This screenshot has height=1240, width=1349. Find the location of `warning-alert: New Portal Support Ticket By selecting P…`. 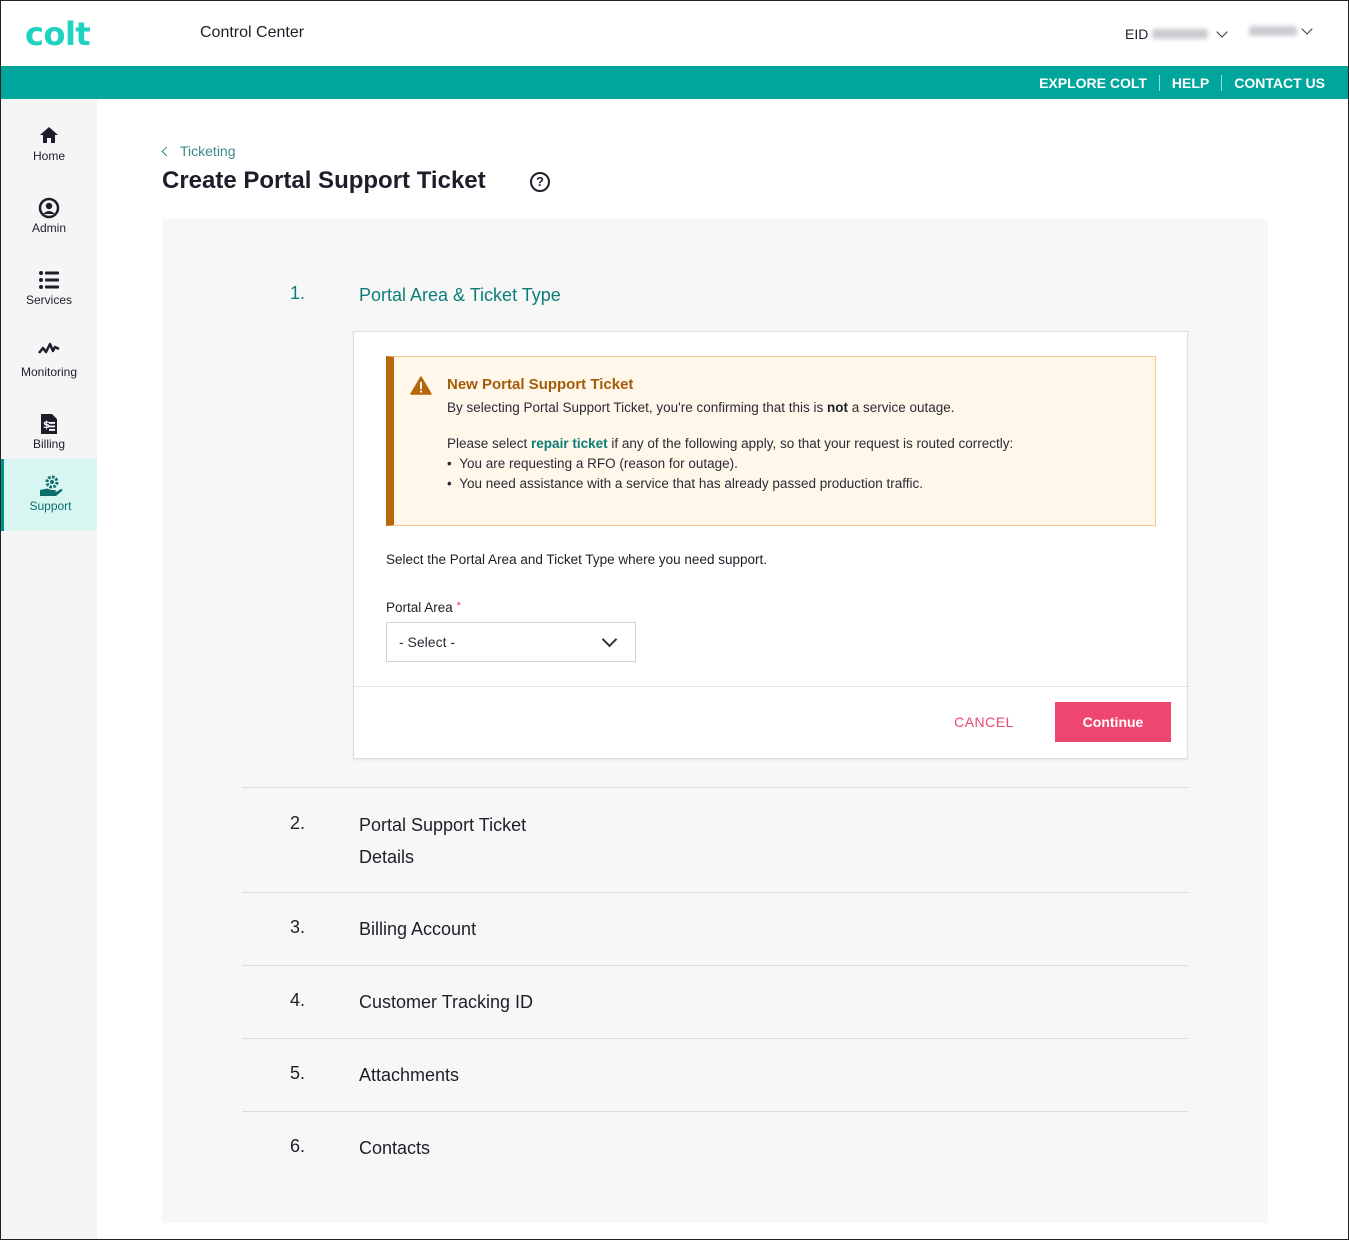

warning-alert: New Portal Support Ticket By selecting P… is located at coordinates (771, 441).